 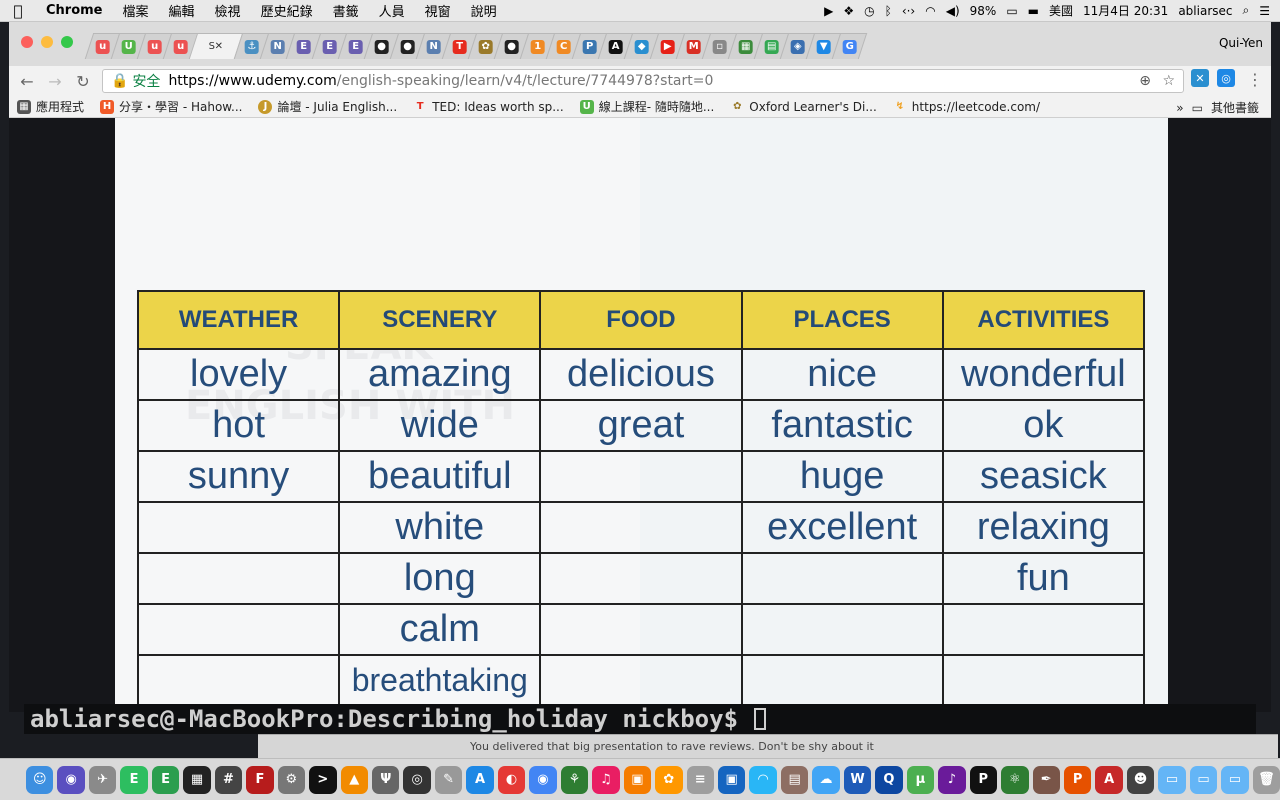 I want to click on extension-icon: ✕, so click(x=1200, y=78).